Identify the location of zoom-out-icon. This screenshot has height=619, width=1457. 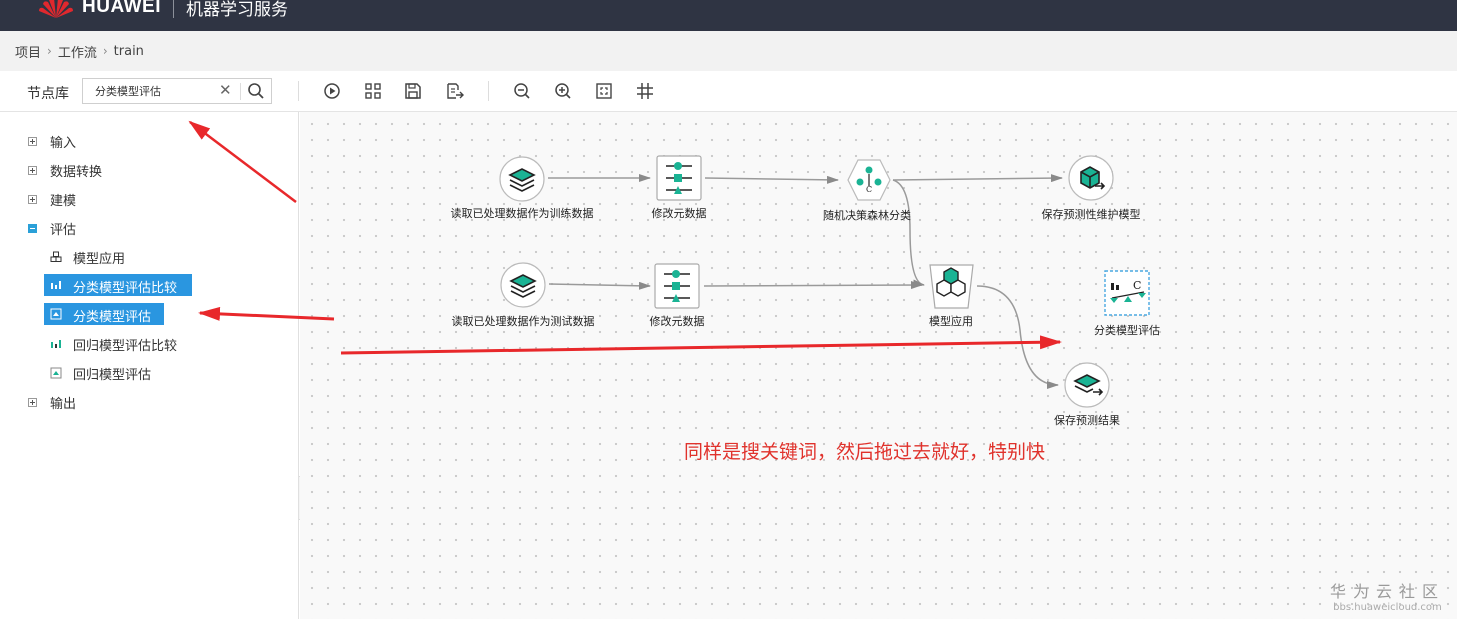
(522, 91).